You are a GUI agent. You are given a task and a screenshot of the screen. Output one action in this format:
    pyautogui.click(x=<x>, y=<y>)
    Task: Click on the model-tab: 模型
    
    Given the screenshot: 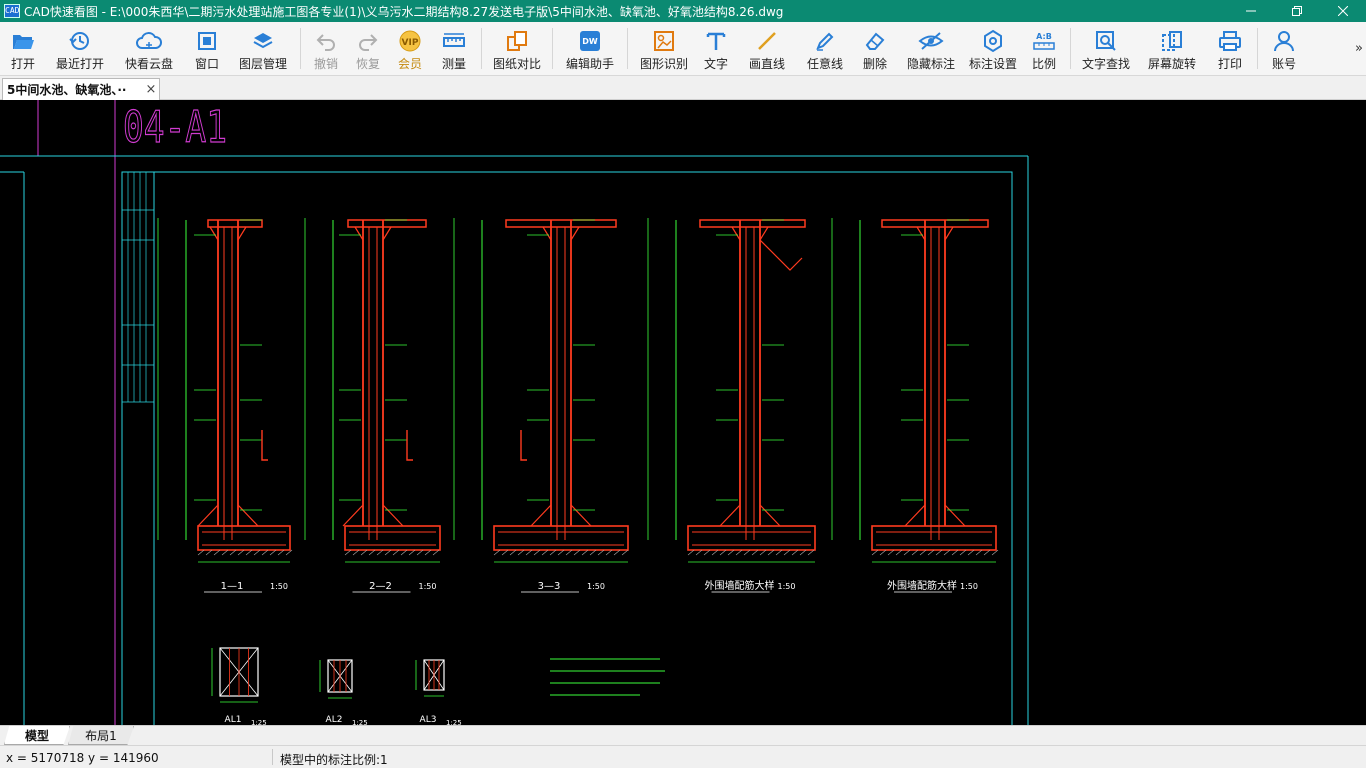 What is the action you would take?
    pyautogui.click(x=37, y=735)
    